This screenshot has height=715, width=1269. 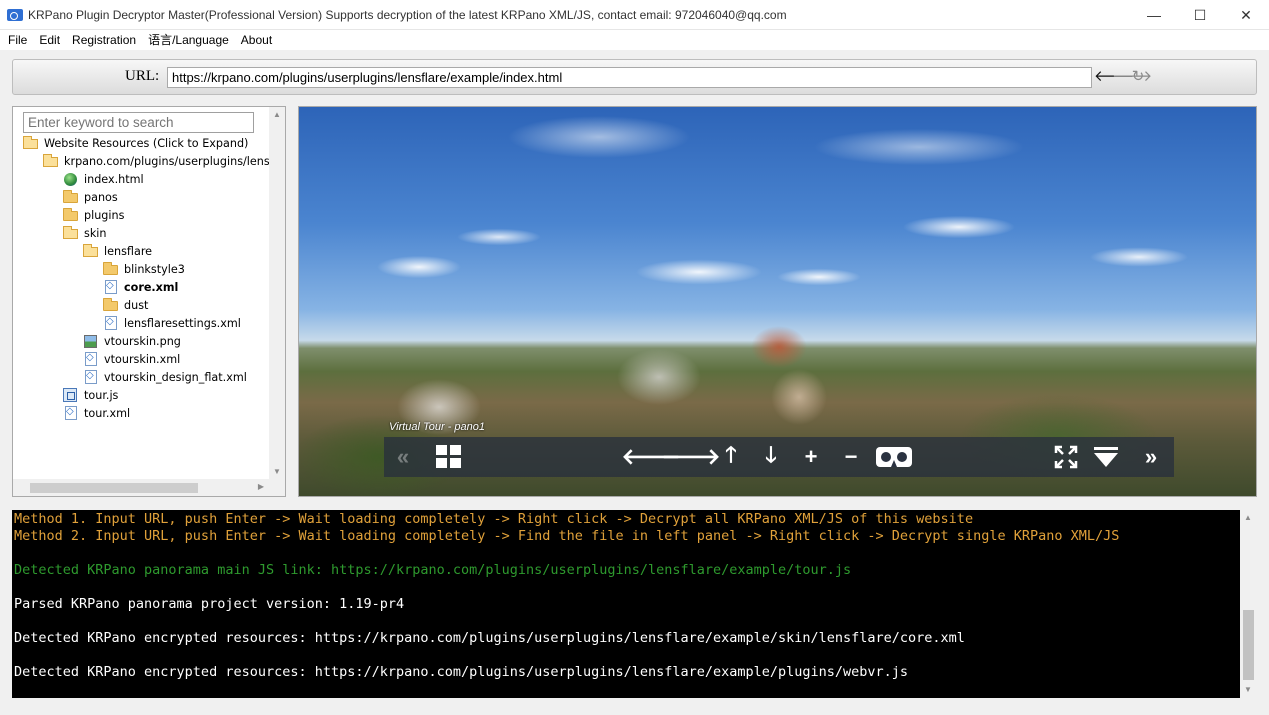 I want to click on back-arrow-icon: 🡐, so click(x=1114, y=77).